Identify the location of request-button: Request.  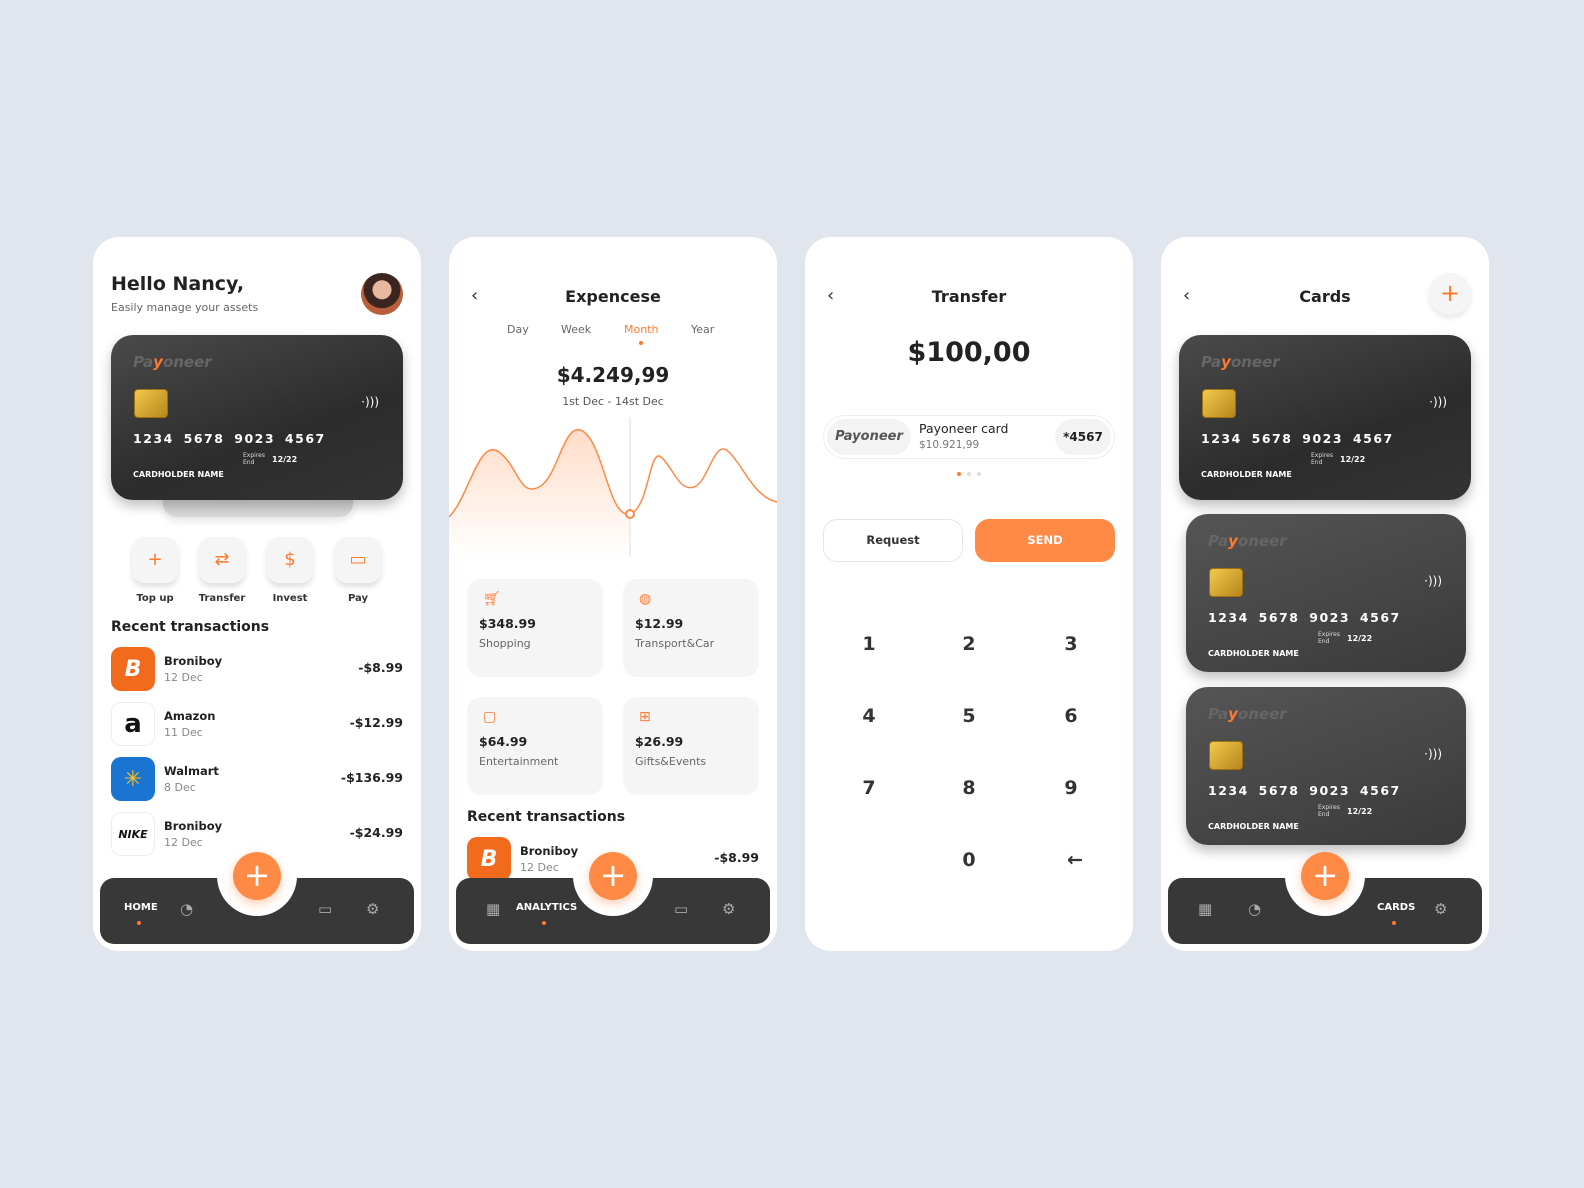
(893, 540).